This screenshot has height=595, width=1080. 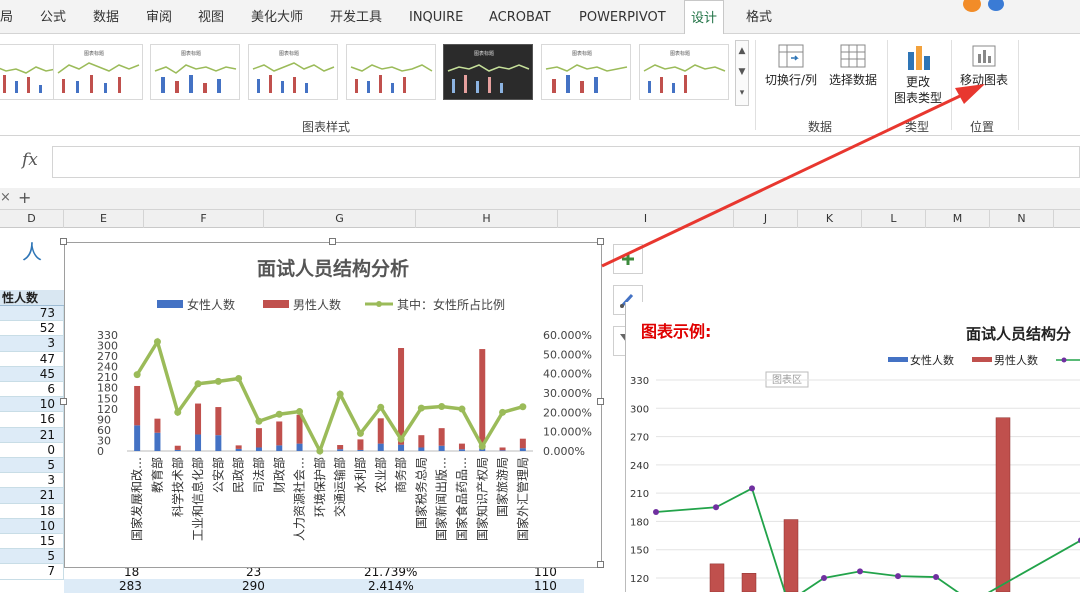 What do you see at coordinates (130, 586) in the screenshot?
I see `cell-e: 283` at bounding box center [130, 586].